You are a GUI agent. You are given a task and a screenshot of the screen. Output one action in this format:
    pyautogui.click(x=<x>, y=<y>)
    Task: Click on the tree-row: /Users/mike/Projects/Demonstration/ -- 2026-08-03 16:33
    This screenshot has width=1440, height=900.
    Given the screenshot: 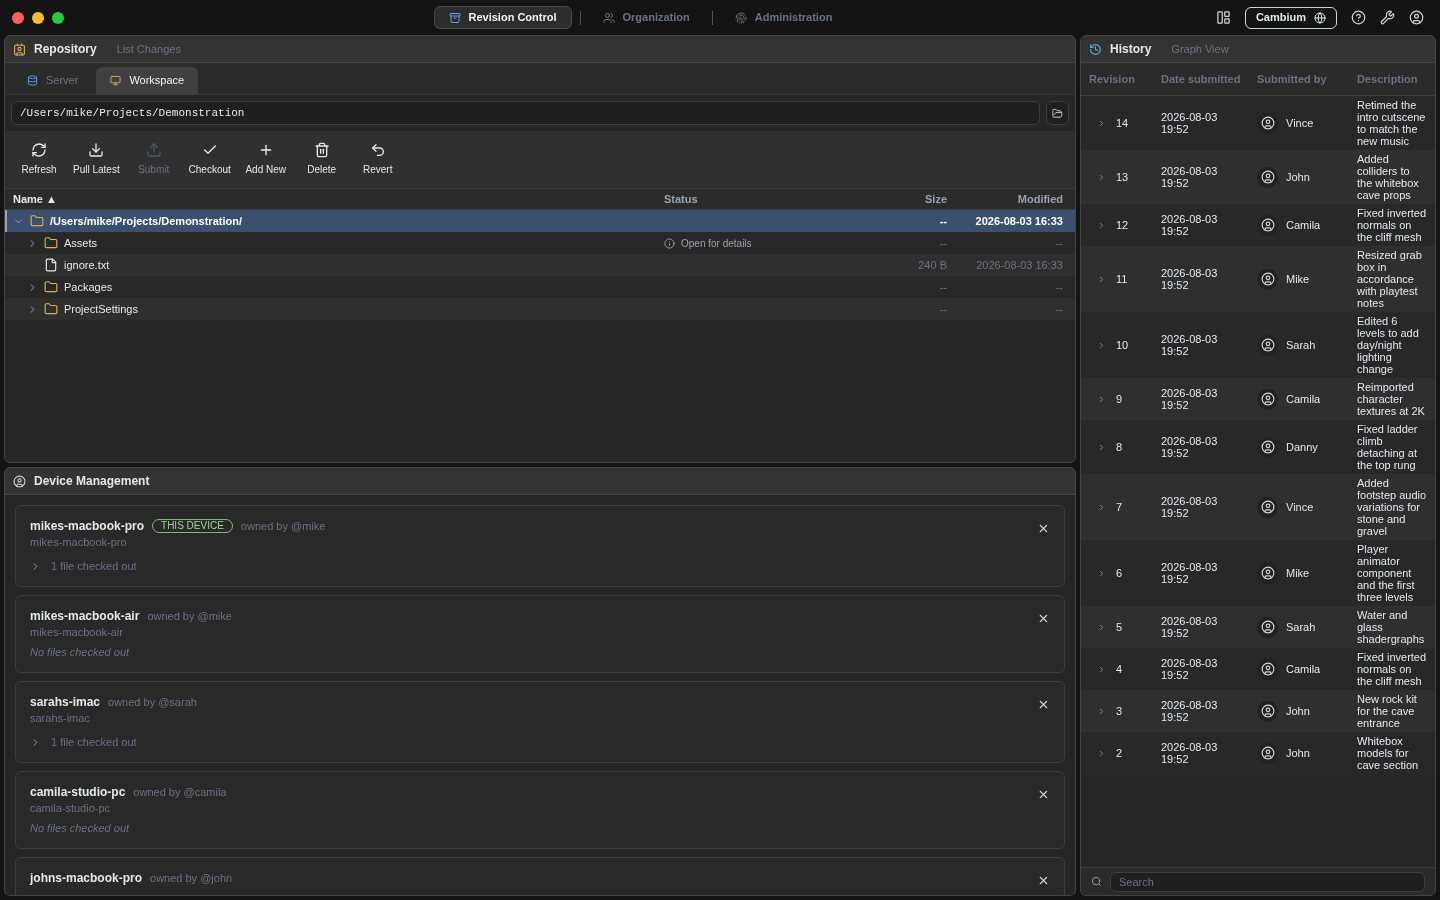 What is the action you would take?
    pyautogui.click(x=540, y=221)
    